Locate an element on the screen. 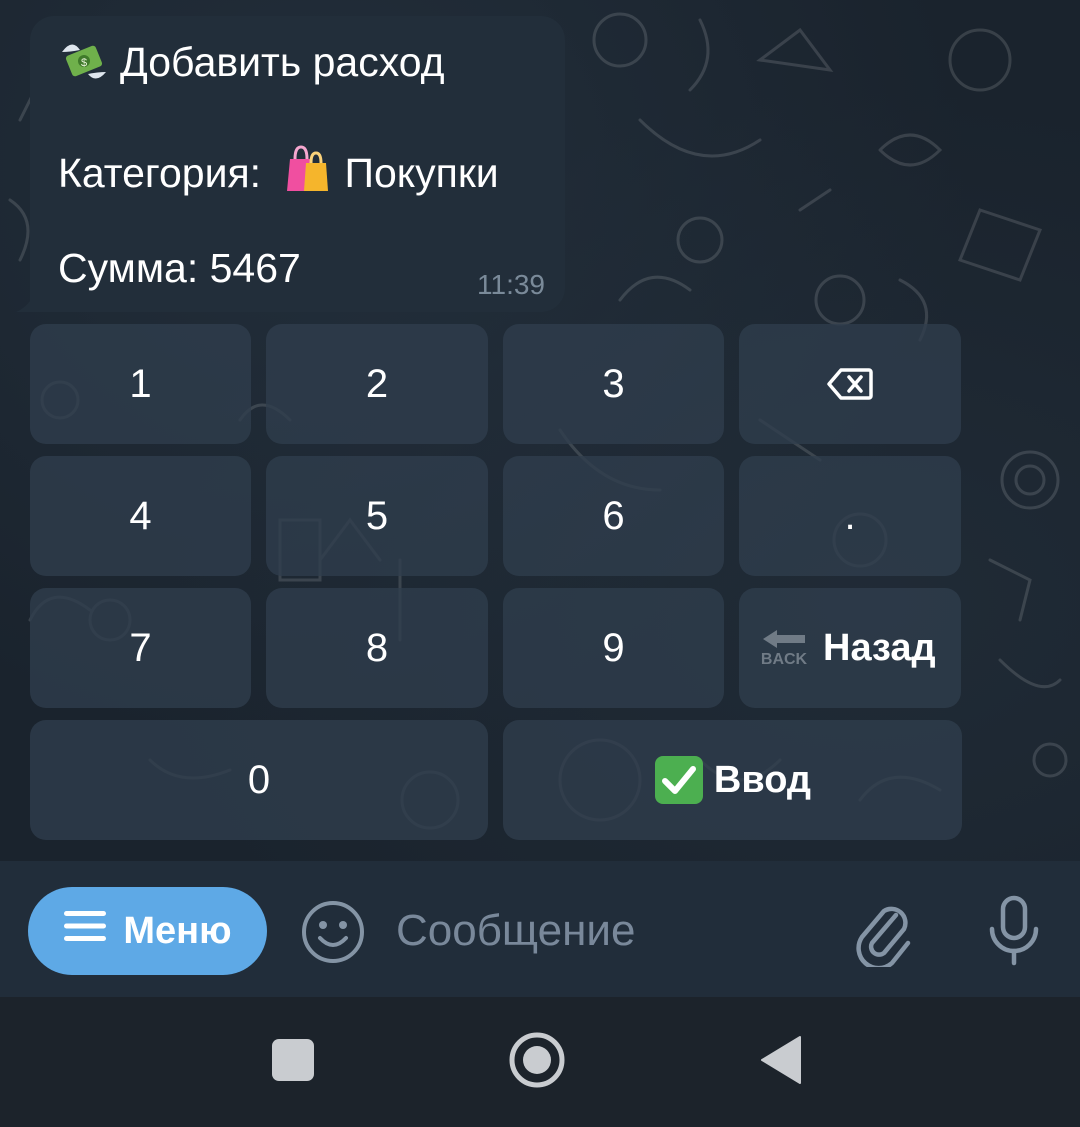  key-label: Назад is located at coordinates (879, 647).